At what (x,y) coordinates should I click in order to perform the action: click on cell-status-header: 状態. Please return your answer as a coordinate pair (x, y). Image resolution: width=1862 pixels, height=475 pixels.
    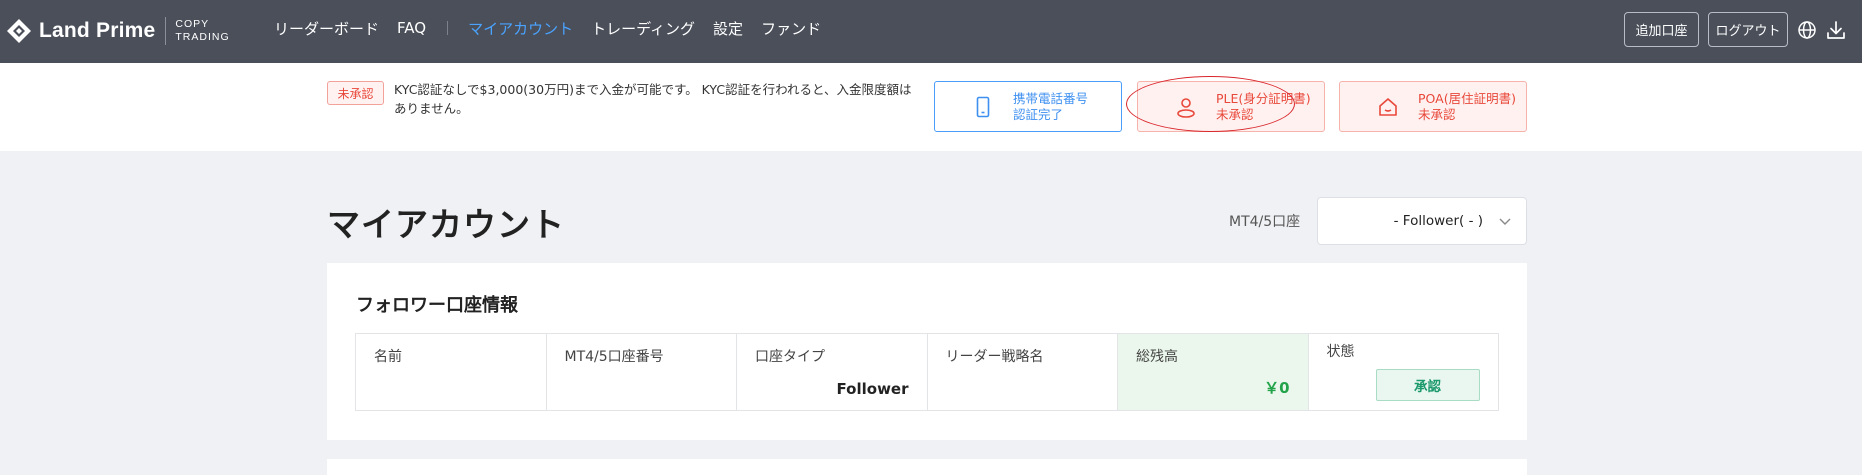
    Looking at the image, I should click on (1340, 352).